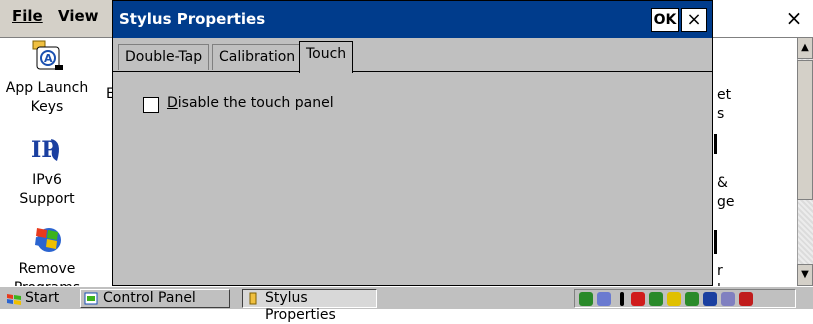  What do you see at coordinates (622, 299) in the screenshot?
I see `info-icon` at bounding box center [622, 299].